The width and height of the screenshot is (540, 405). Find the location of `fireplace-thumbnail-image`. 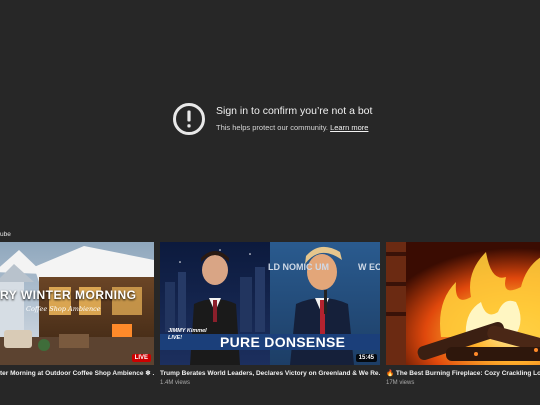

fireplace-thumbnail-image is located at coordinates (463, 303).